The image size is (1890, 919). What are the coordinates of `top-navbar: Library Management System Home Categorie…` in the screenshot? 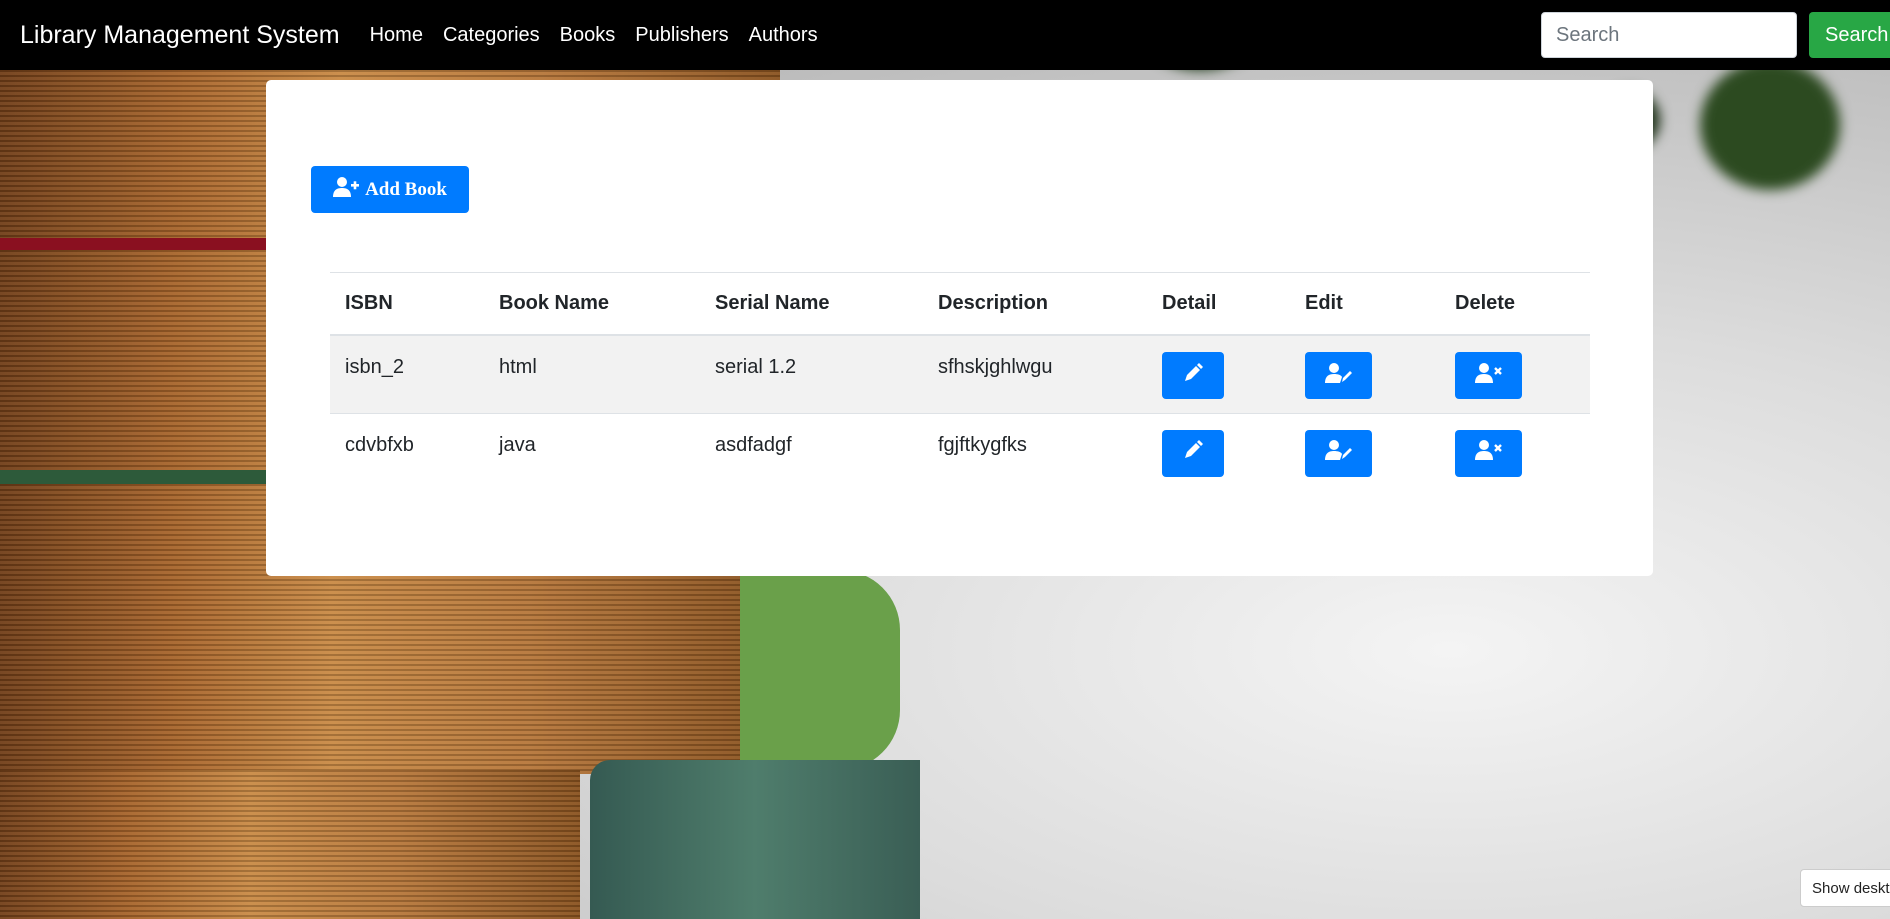 It's located at (945, 35).